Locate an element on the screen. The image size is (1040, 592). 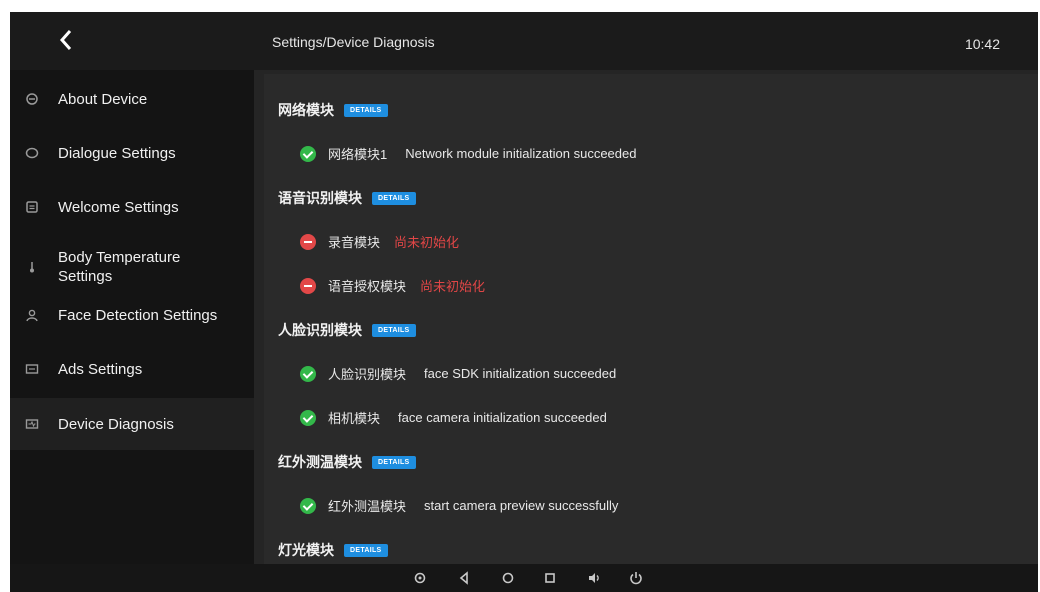
back-triangle-icon is located at coordinates (464, 578).